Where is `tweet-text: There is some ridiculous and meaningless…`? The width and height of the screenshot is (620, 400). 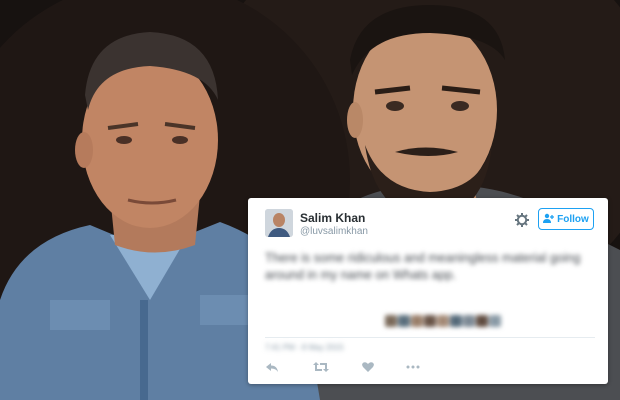 tweet-text: There is some ridiculous and meaningless… is located at coordinates (423, 266).